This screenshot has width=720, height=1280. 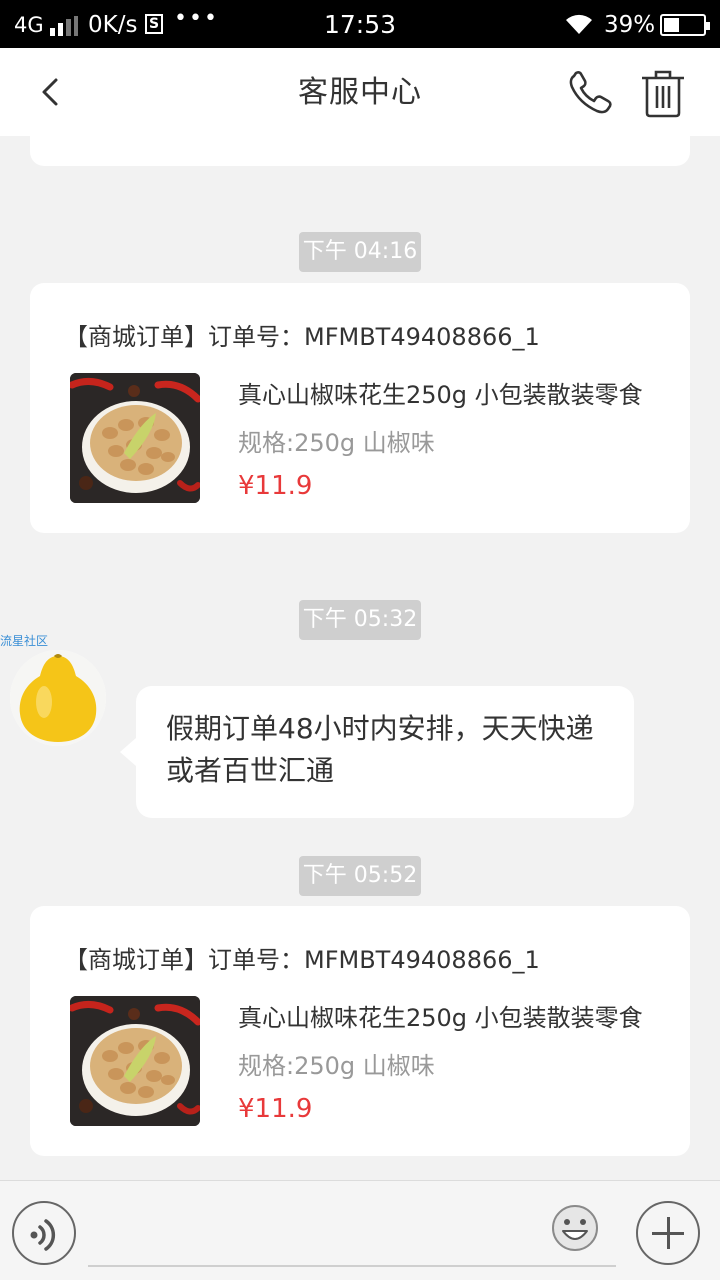 What do you see at coordinates (128, 752) in the screenshot?
I see `bubble-pointer` at bounding box center [128, 752].